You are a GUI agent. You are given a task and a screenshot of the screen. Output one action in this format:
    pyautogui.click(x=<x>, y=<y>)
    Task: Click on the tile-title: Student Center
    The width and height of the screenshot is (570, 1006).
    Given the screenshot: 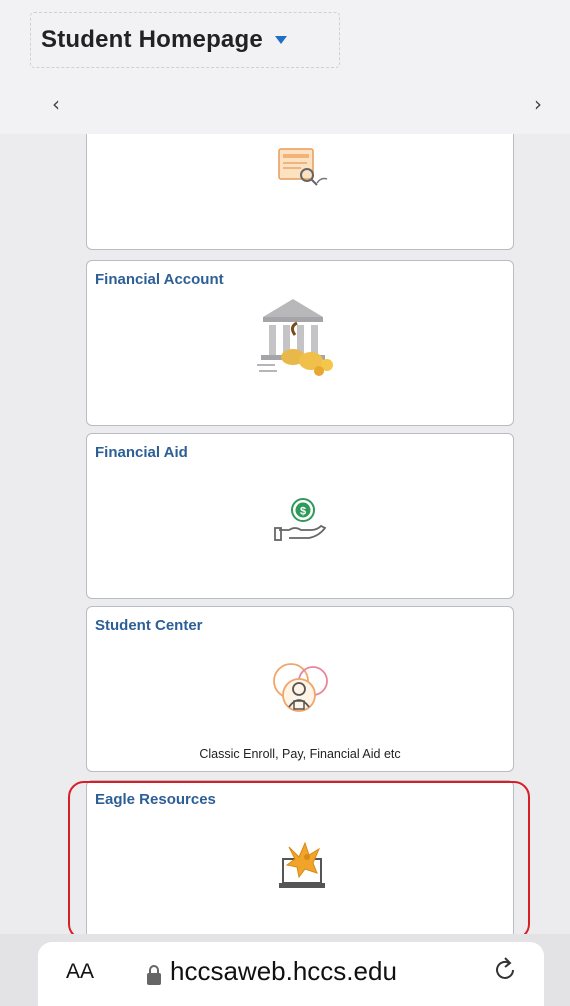 What is the action you would take?
    pyautogui.click(x=149, y=625)
    